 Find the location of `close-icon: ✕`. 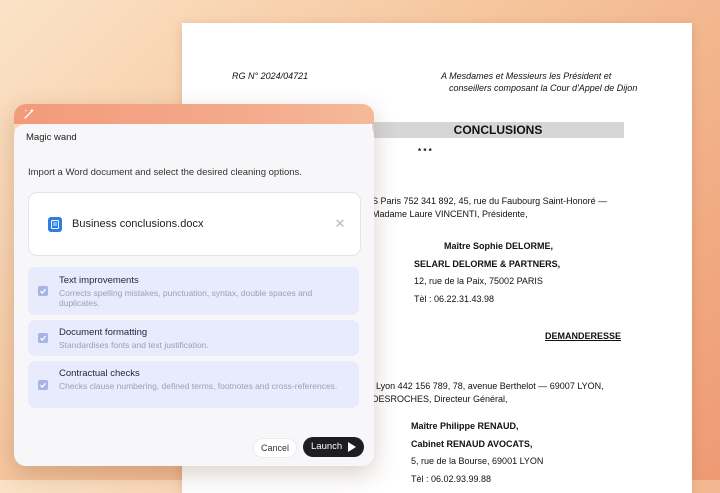

close-icon: ✕ is located at coordinates (340, 224).